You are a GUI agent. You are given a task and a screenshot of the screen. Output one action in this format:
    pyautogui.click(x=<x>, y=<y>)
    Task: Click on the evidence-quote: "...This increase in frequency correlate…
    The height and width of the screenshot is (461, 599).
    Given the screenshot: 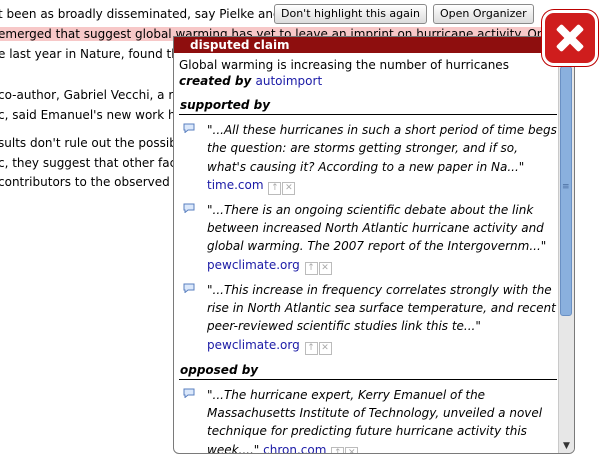 What is the action you would take?
    pyautogui.click(x=381, y=308)
    